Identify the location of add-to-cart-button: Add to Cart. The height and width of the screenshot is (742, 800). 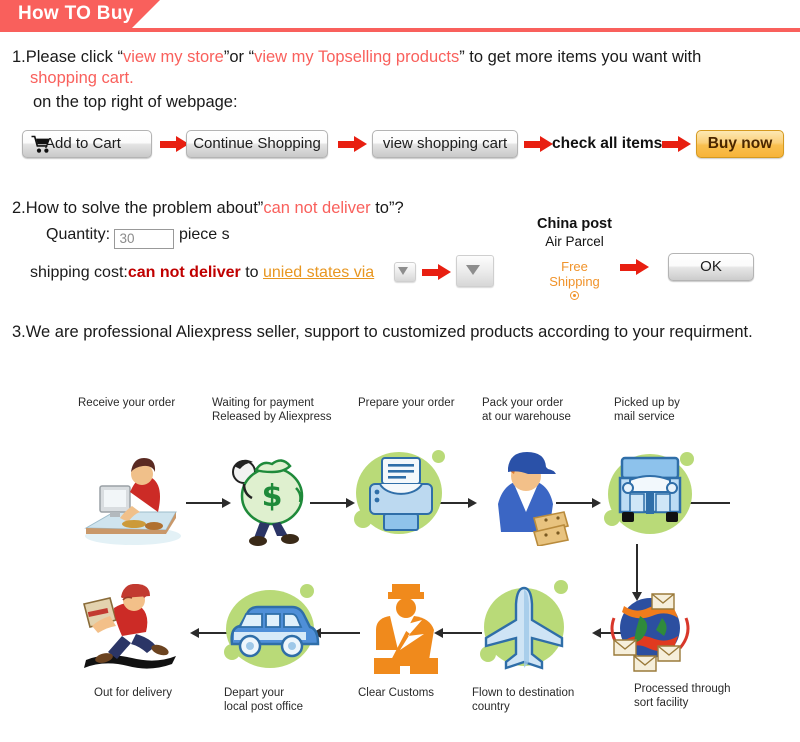
(87, 144).